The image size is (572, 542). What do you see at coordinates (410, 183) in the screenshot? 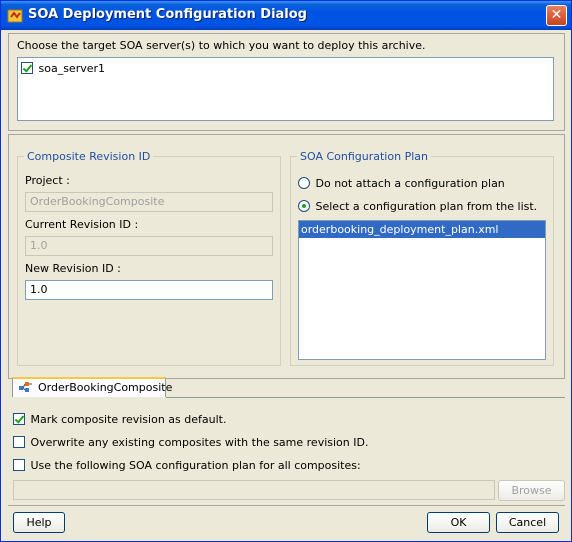
I see `radio-no-plan-label: Do not attach a configuration plan` at bounding box center [410, 183].